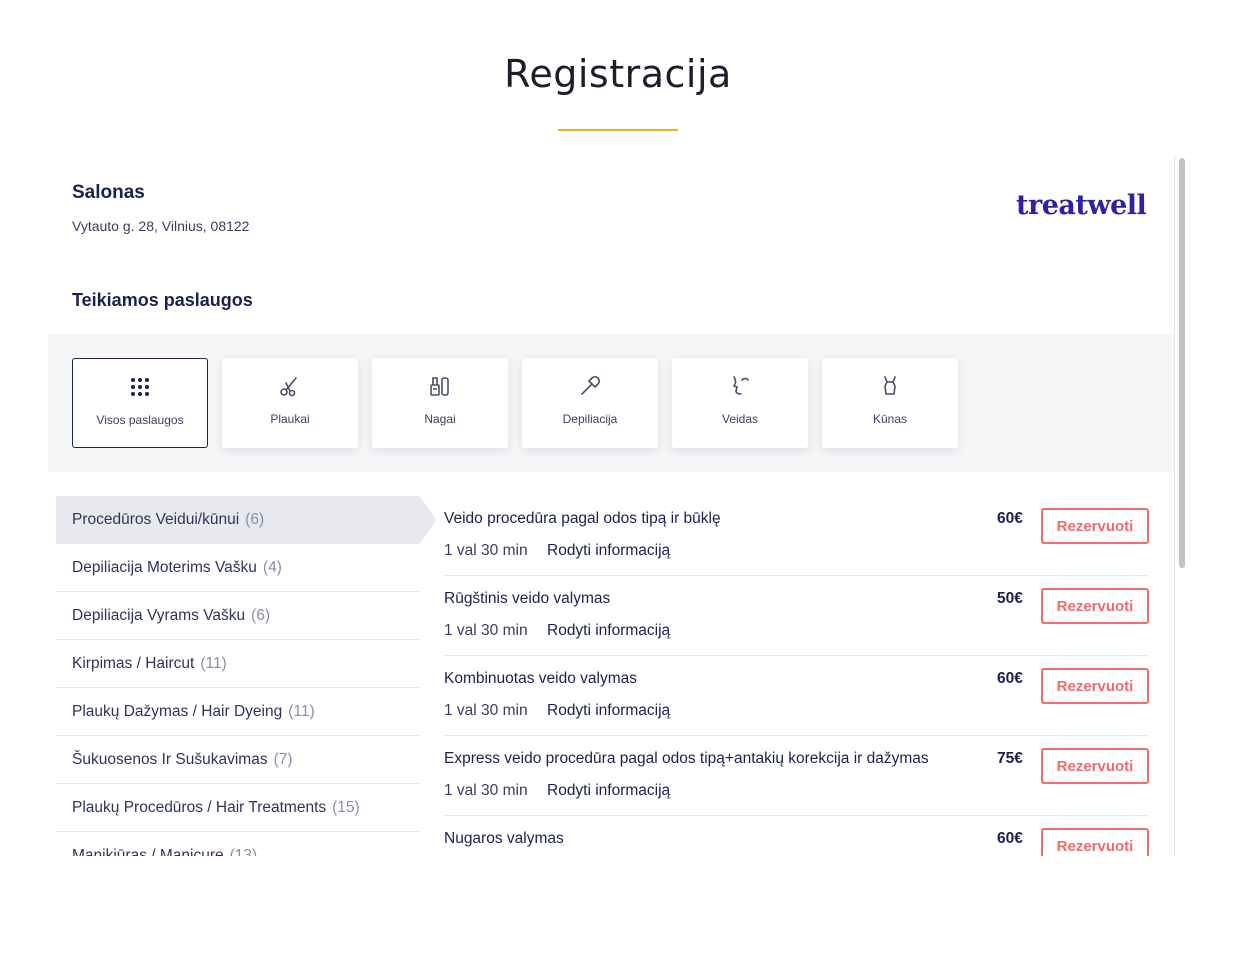 The image size is (1250, 960). What do you see at coordinates (199, 807) in the screenshot?
I see `sidebar-item-label: Plaukų Procedūros / Hair Treatments` at bounding box center [199, 807].